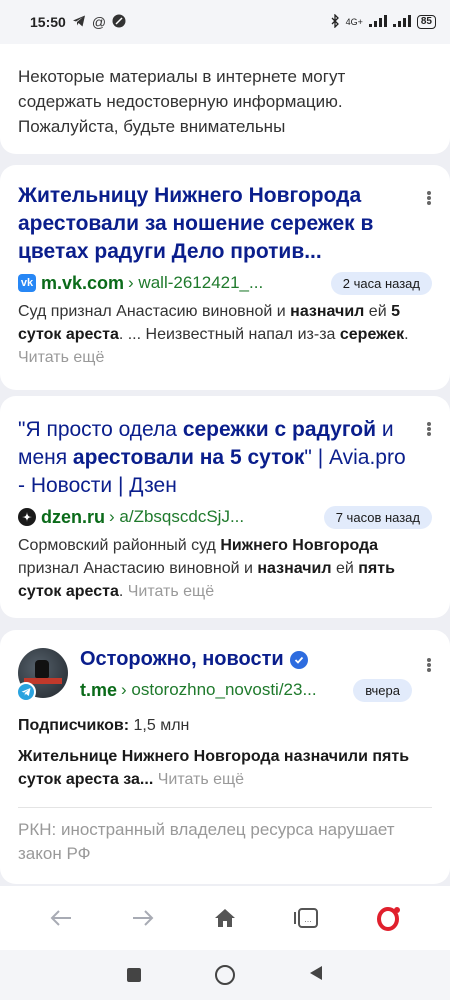 The height and width of the screenshot is (1000, 450). I want to click on result-time-badge: 2 часа назад, so click(381, 283).